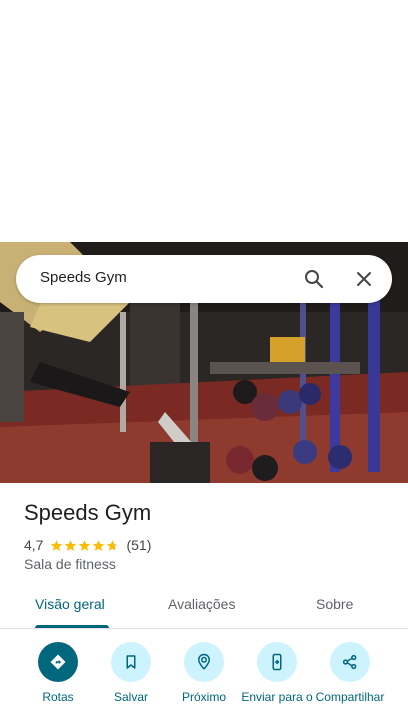  What do you see at coordinates (34, 545) in the screenshot?
I see `rating-value: 4,7` at bounding box center [34, 545].